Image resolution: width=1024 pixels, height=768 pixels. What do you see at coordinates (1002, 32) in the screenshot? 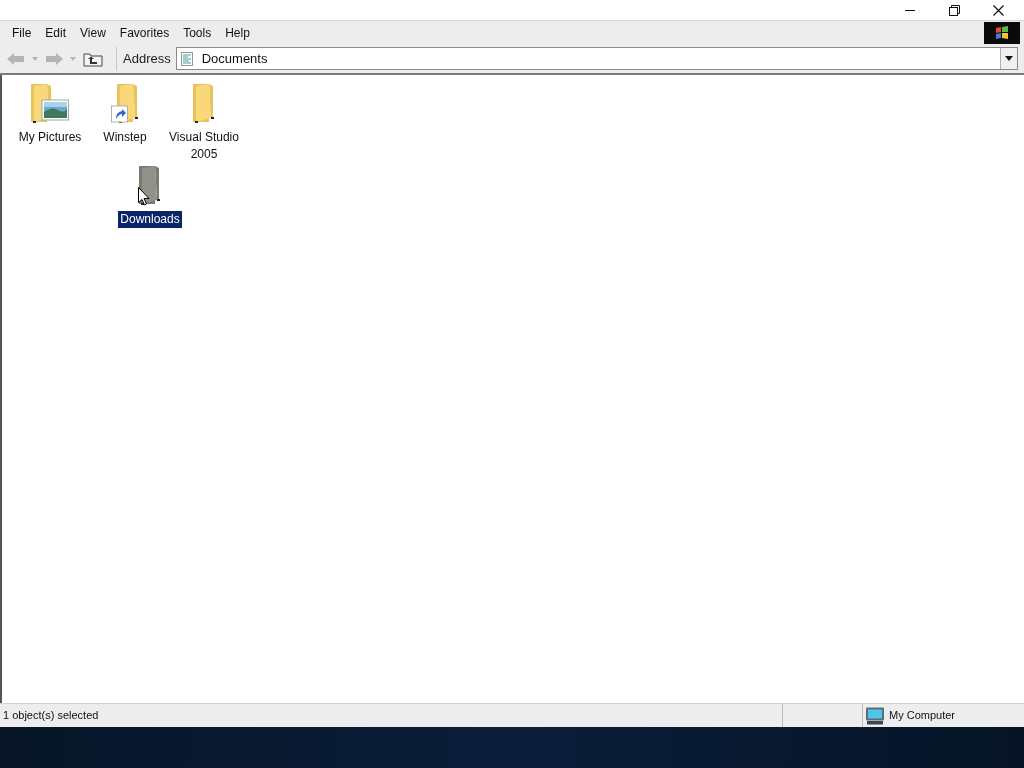
I see `windows-logo-icon` at bounding box center [1002, 32].